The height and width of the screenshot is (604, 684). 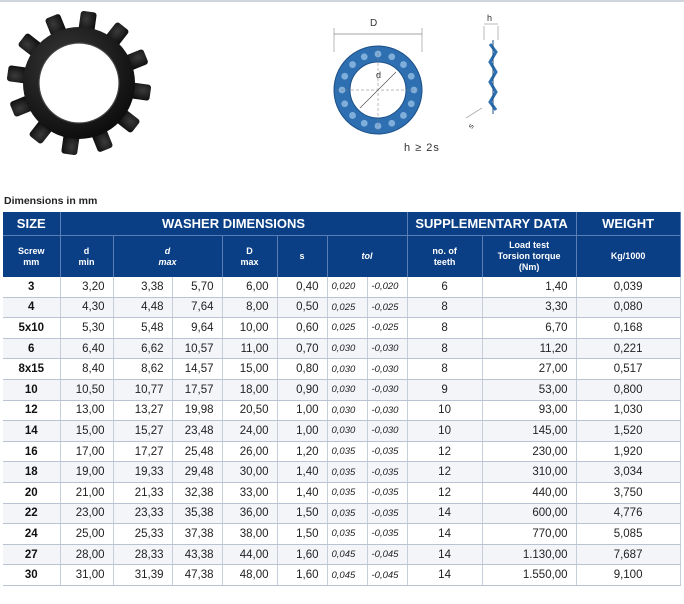 I want to click on cell-d-max-1: 10,77, so click(x=143, y=390).